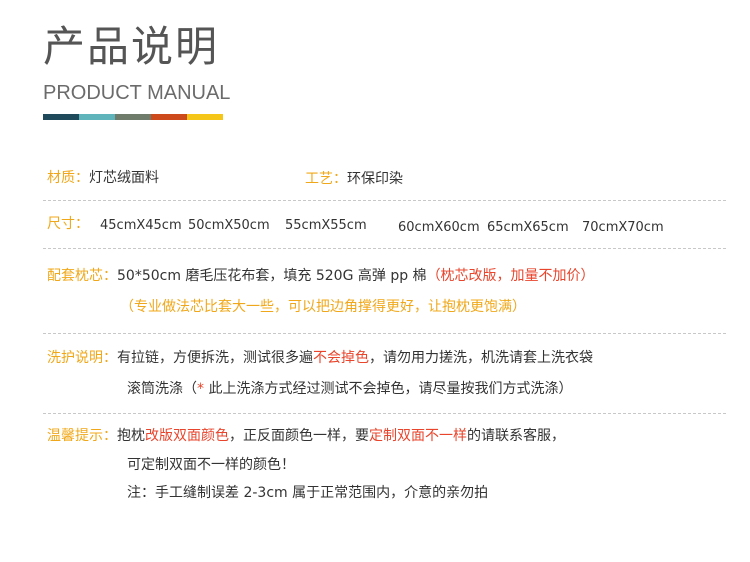 This screenshot has height=562, width=750. Describe the element at coordinates (211, 465) in the screenshot. I see `tip-line-2: 可定制双面不一样的颜色！` at that location.